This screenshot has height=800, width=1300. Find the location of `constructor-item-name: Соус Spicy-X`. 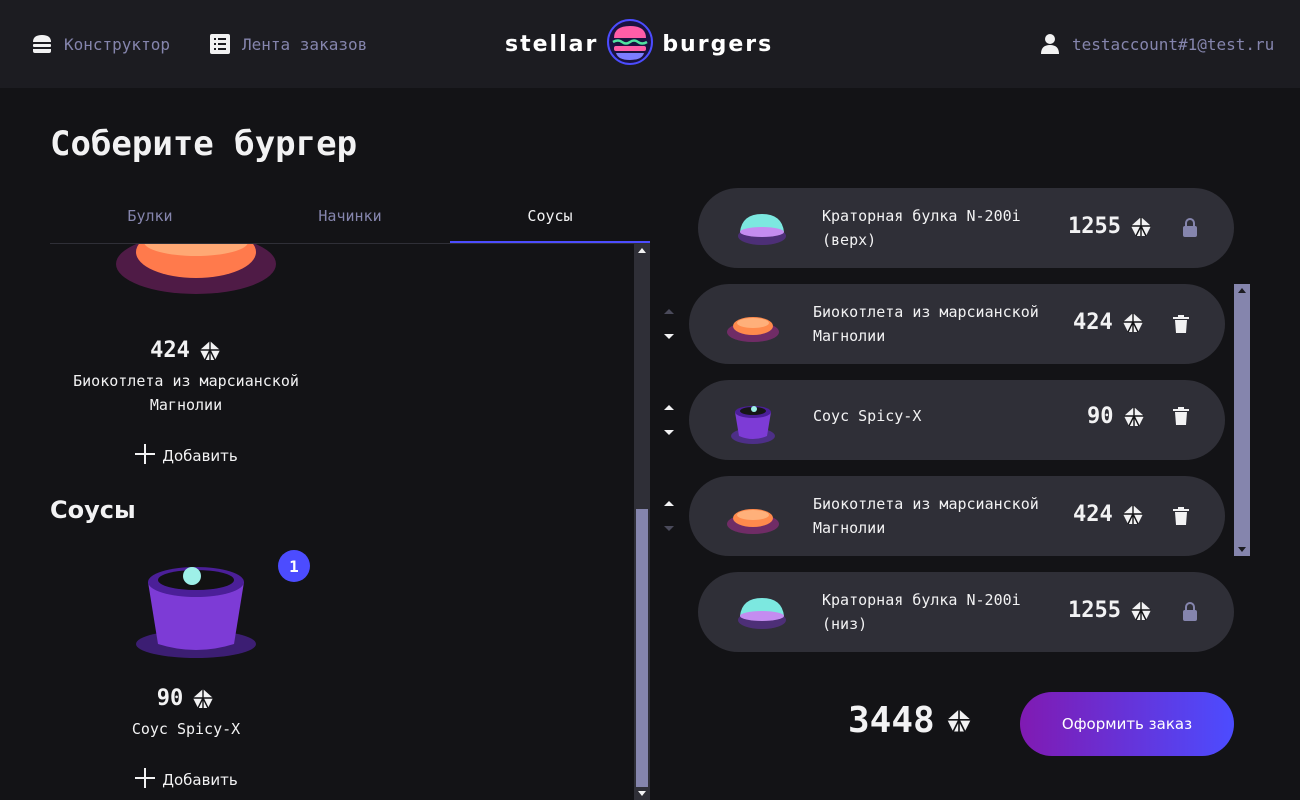

constructor-item-name: Соус Spicy-X is located at coordinates (867, 416).